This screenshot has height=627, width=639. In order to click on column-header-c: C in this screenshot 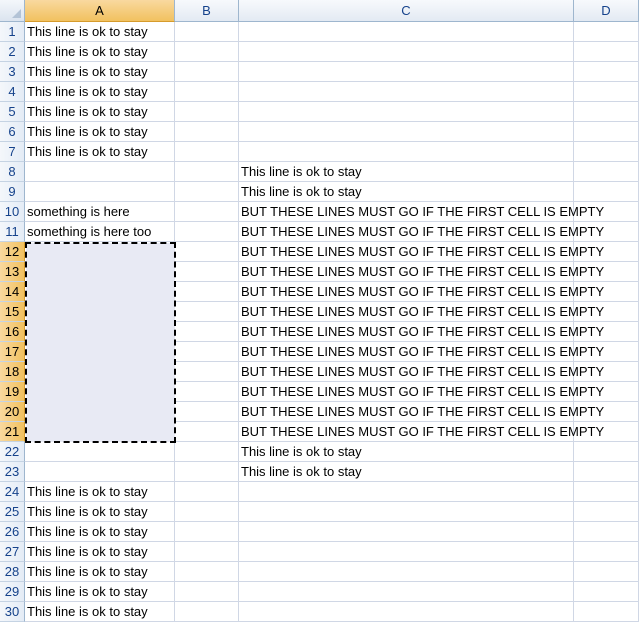, I will do `click(406, 11)`.